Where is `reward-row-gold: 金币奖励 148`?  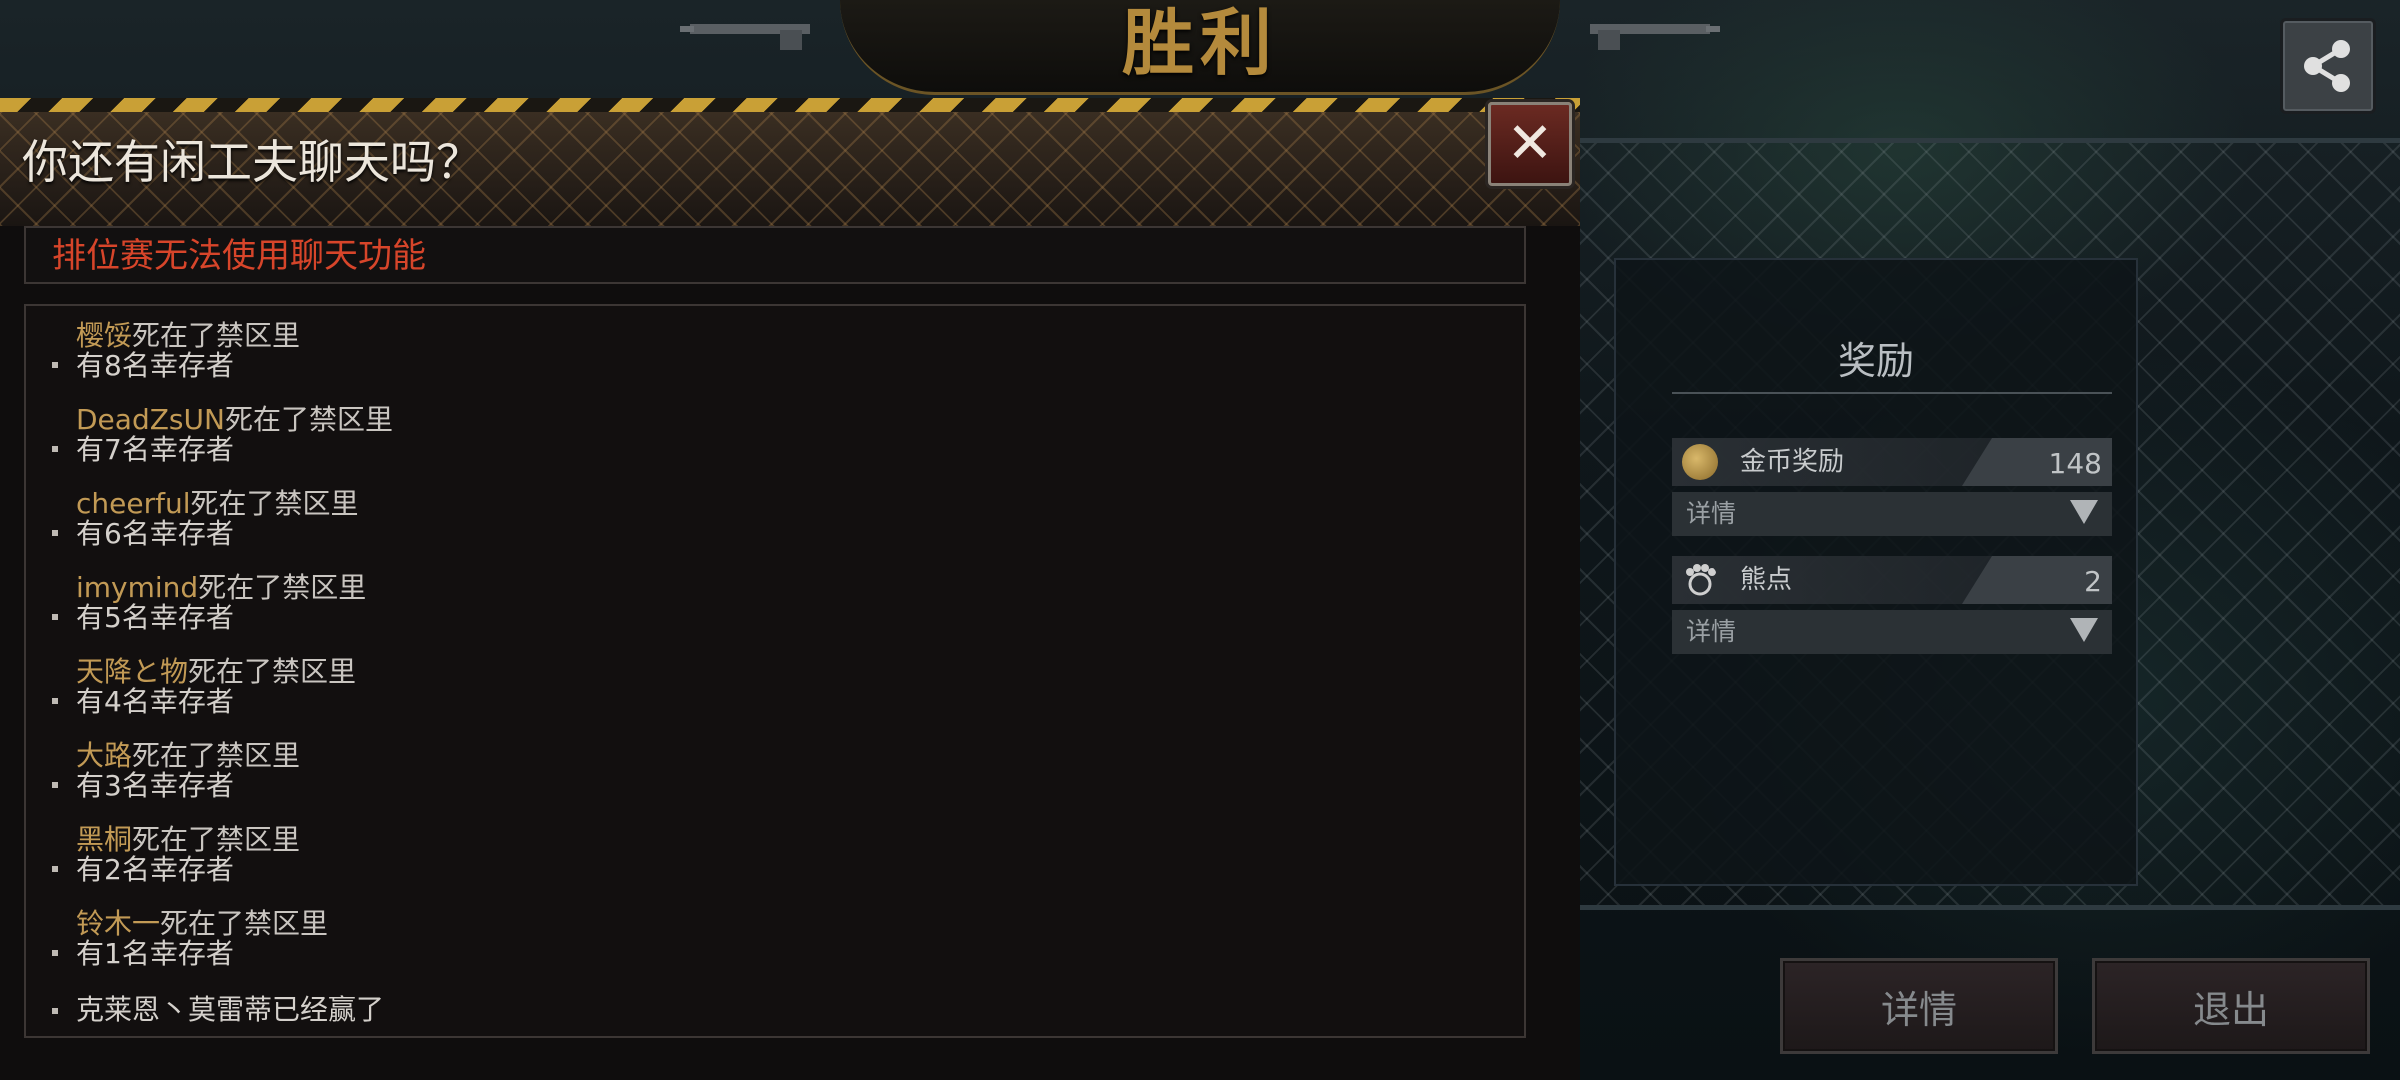
reward-row-gold: 金币奖励 148 is located at coordinates (1892, 462).